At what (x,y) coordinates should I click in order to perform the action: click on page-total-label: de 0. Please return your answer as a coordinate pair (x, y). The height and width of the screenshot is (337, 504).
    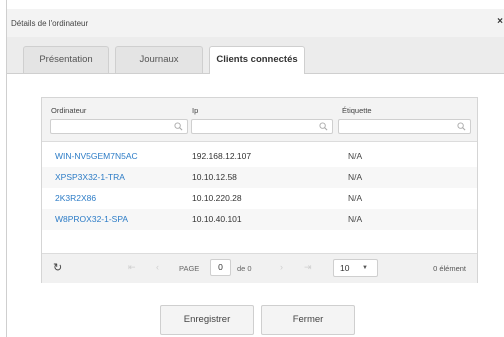
    Looking at the image, I should click on (244, 268).